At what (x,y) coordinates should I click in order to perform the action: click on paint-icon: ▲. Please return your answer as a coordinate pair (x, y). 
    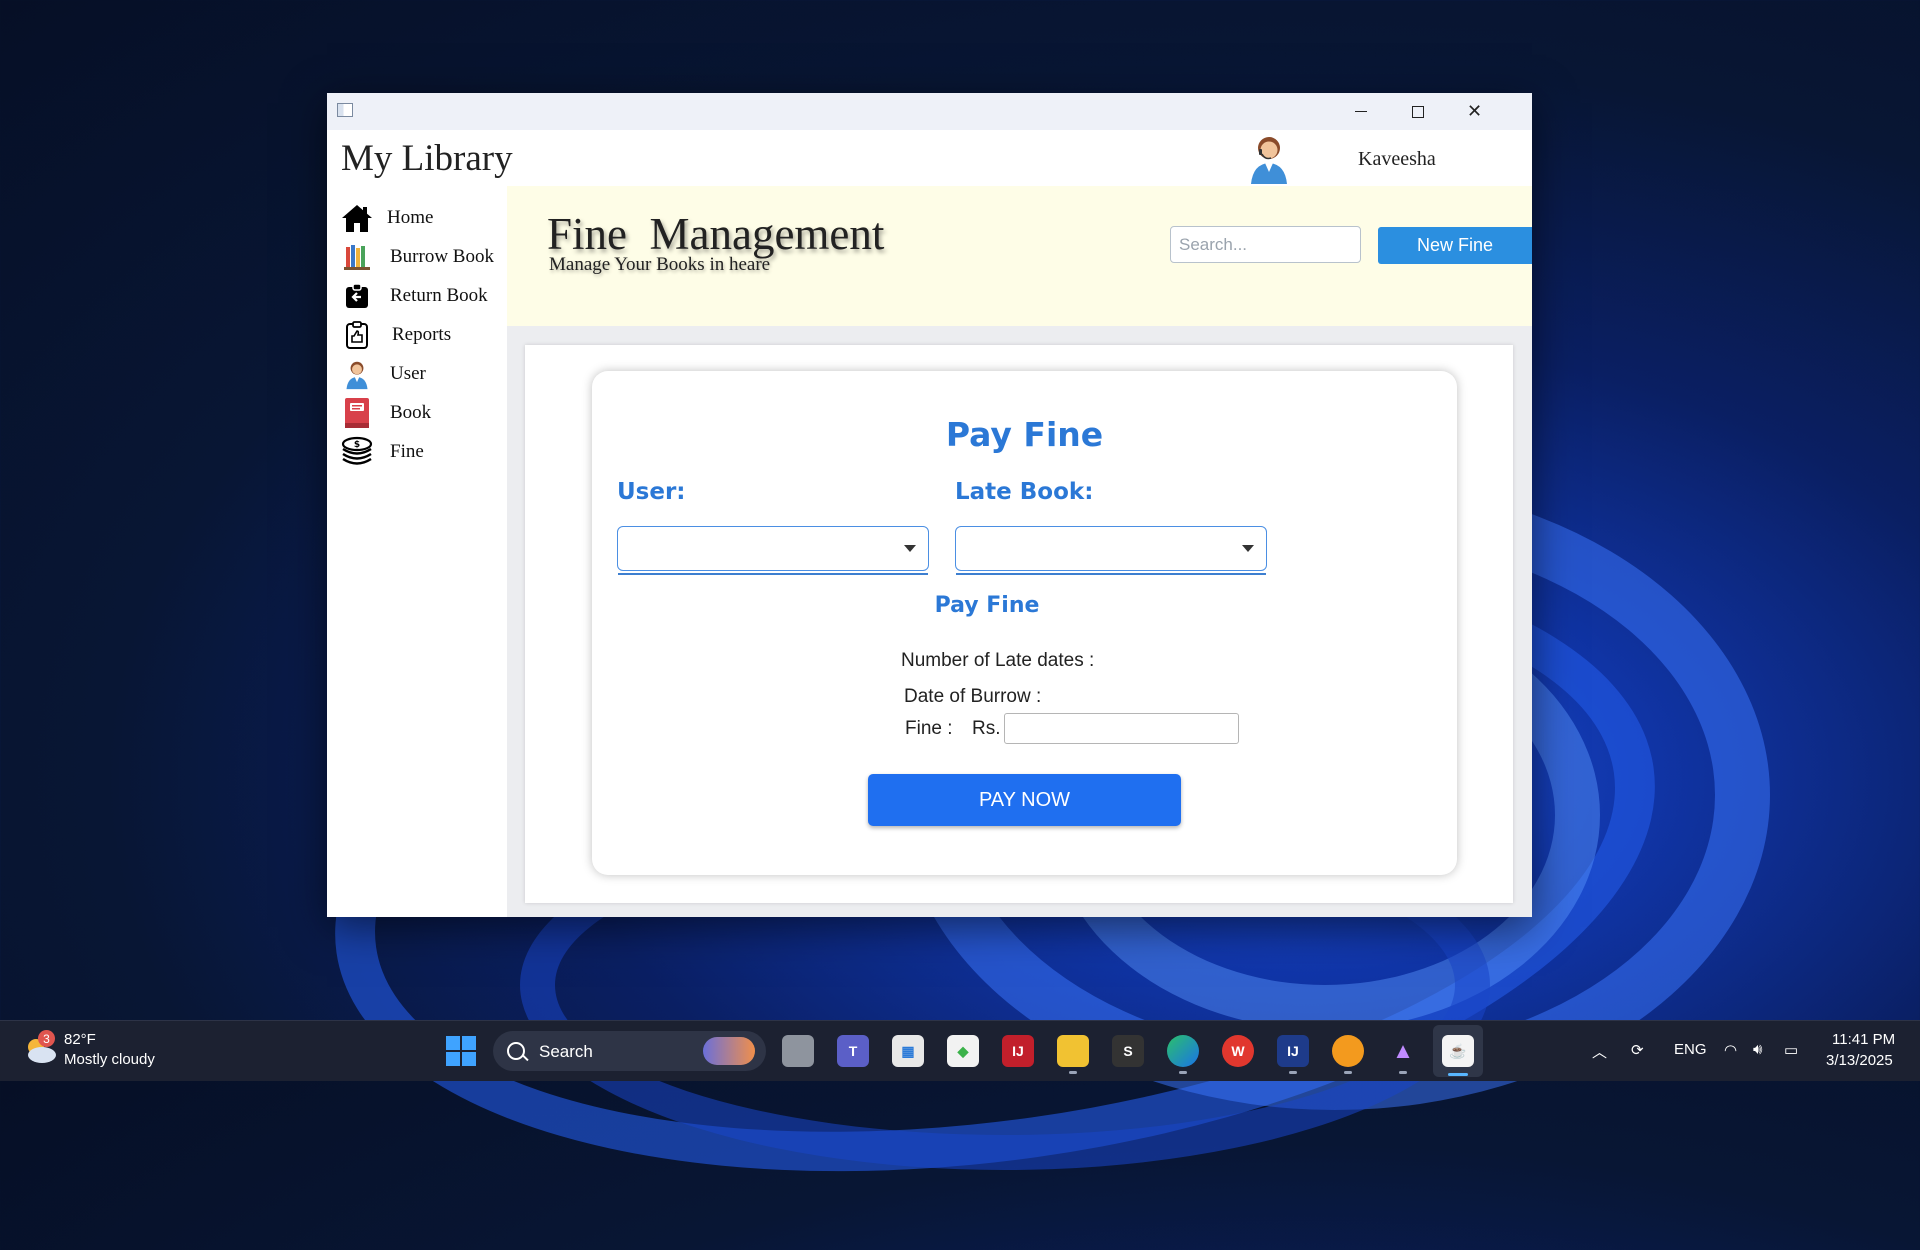
    Looking at the image, I should click on (1403, 1051).